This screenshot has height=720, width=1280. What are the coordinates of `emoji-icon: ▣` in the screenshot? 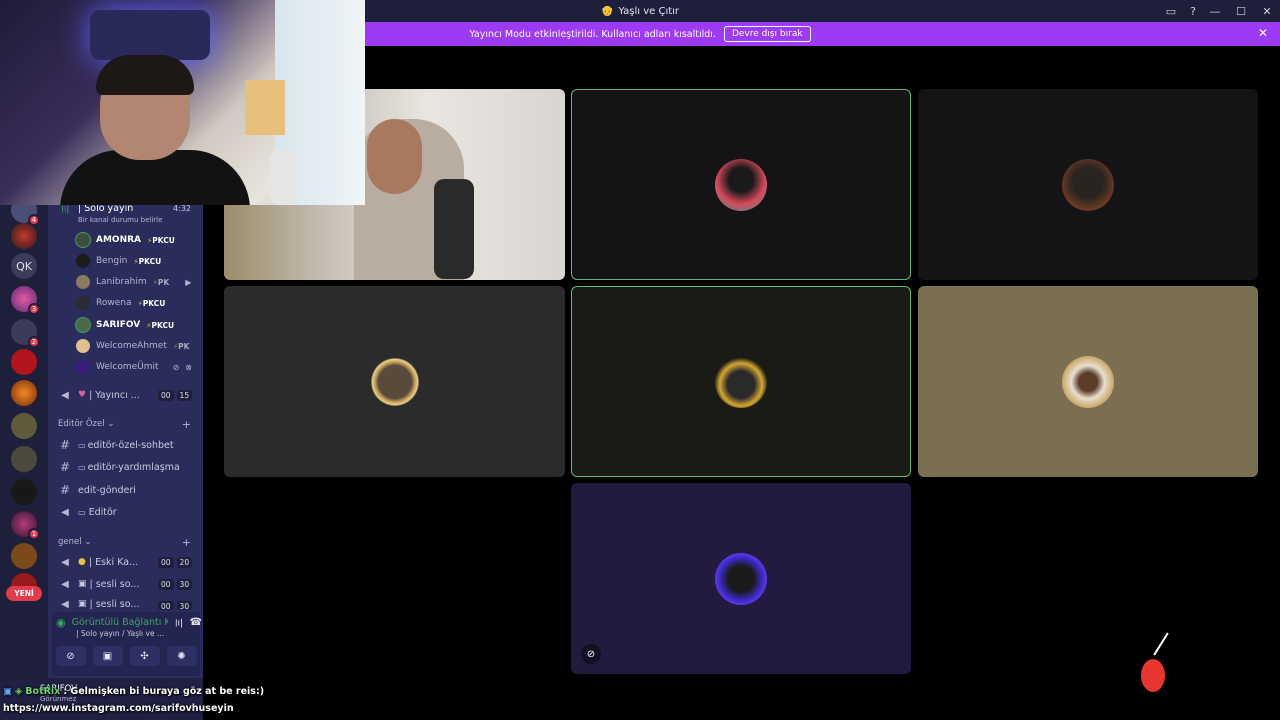 It's located at (82, 584).